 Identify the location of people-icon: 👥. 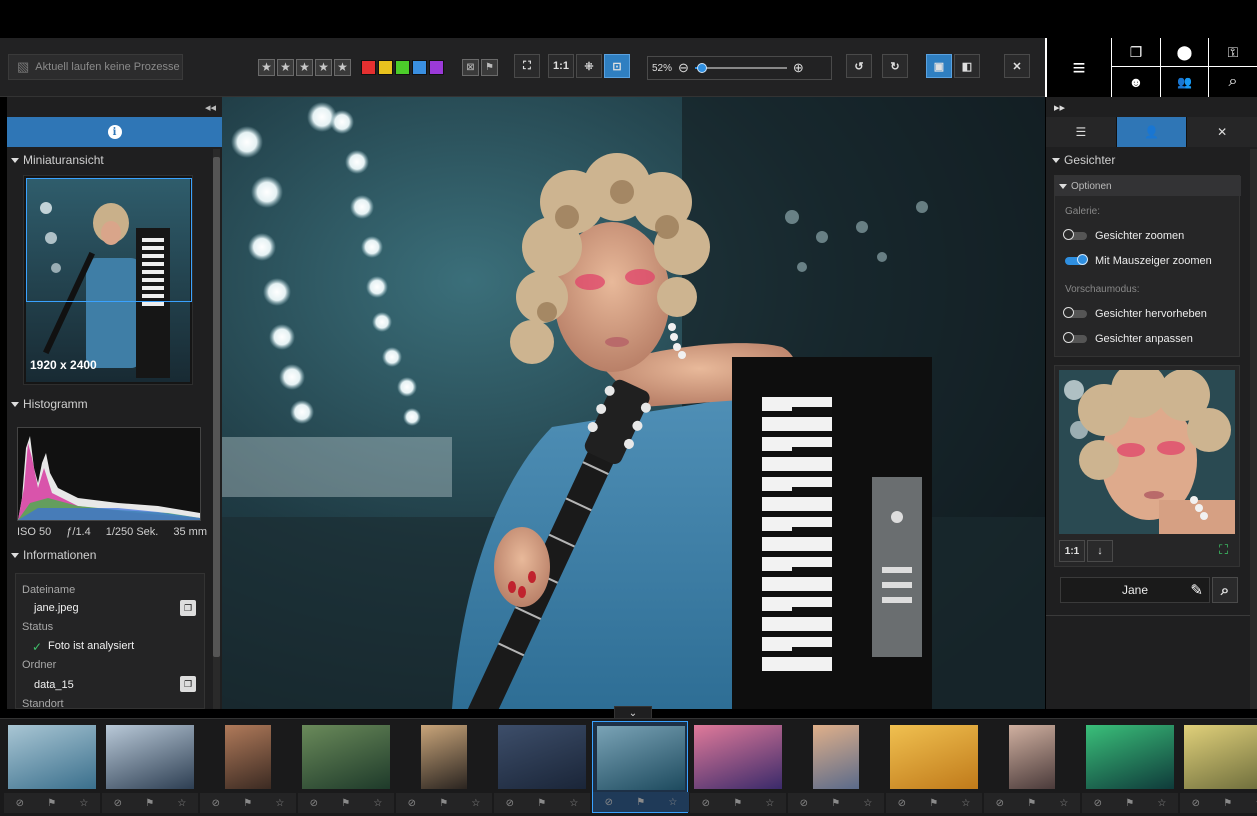
(1184, 82).